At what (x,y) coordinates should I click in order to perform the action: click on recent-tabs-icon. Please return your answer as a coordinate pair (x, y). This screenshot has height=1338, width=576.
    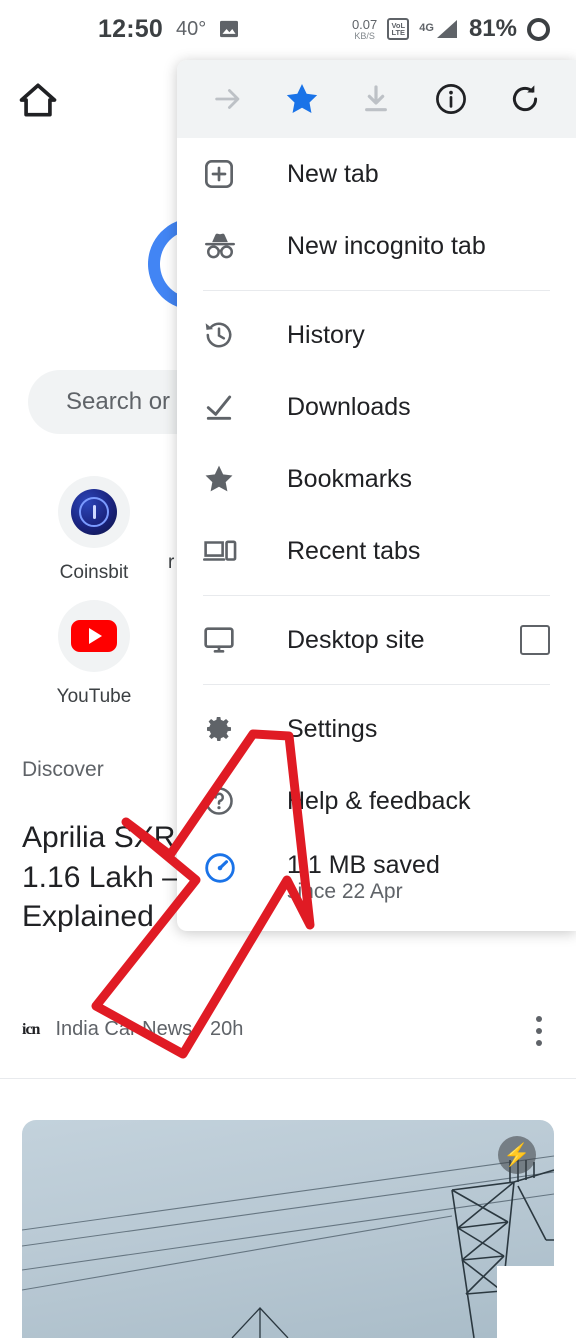
    Looking at the image, I should click on (226, 551).